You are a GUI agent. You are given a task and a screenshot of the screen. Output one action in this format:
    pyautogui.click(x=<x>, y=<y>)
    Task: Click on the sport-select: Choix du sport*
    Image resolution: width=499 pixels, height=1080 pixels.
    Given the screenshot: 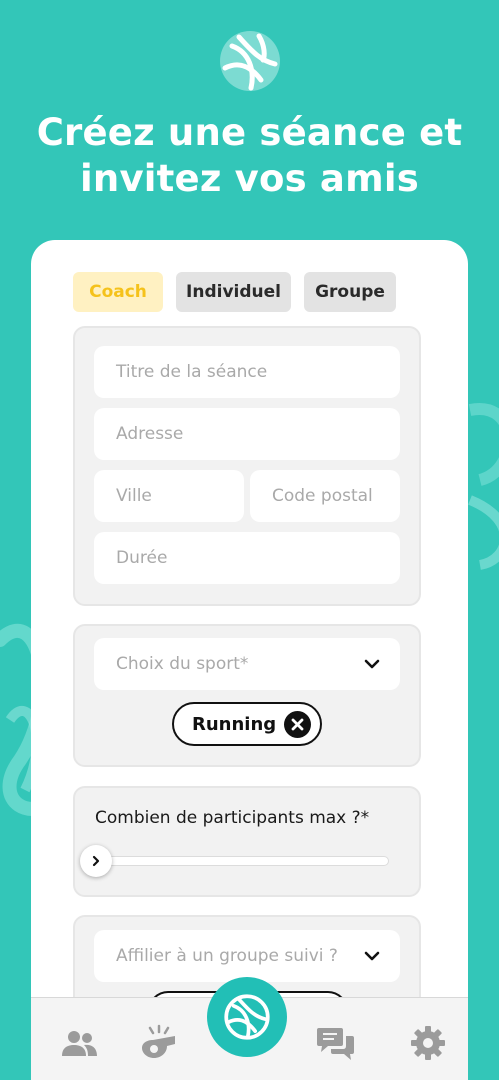 What is the action you would take?
    pyautogui.click(x=247, y=664)
    